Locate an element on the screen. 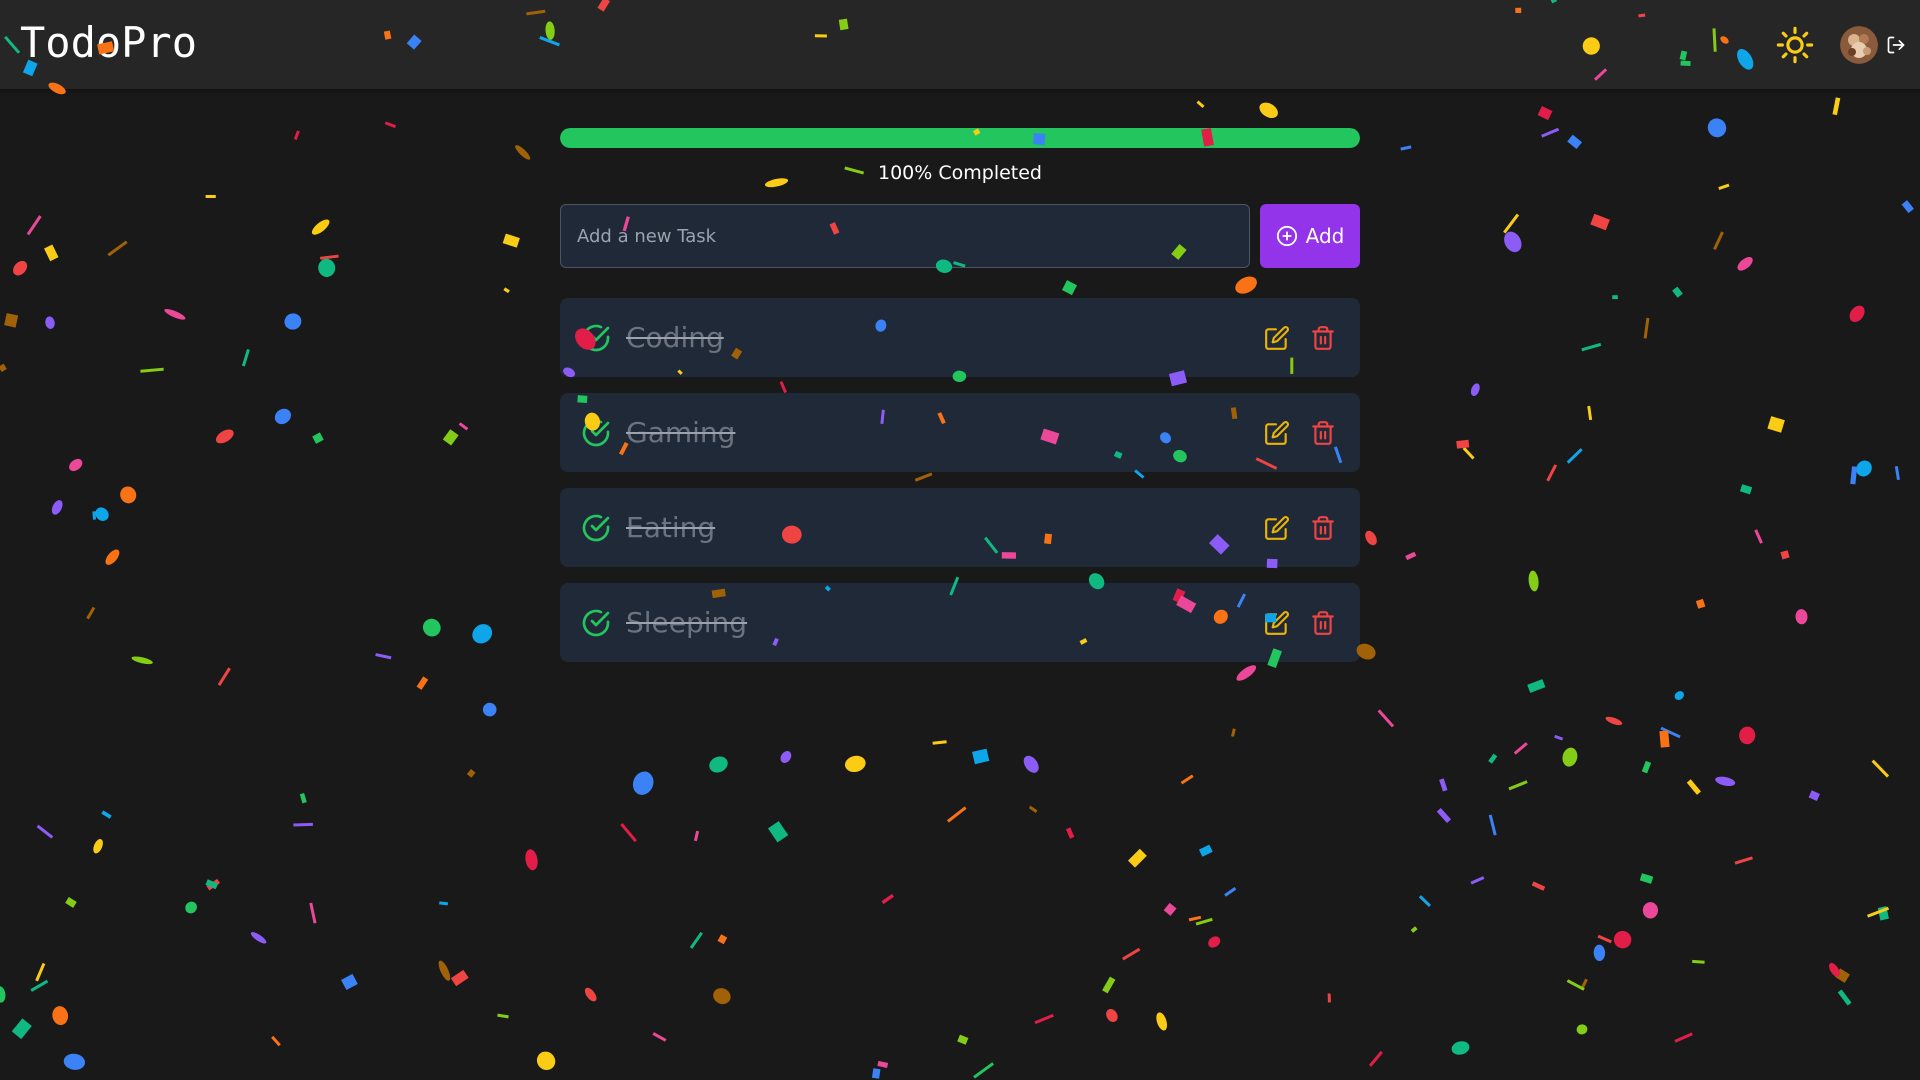  check-circle-icon is located at coordinates (596, 337).